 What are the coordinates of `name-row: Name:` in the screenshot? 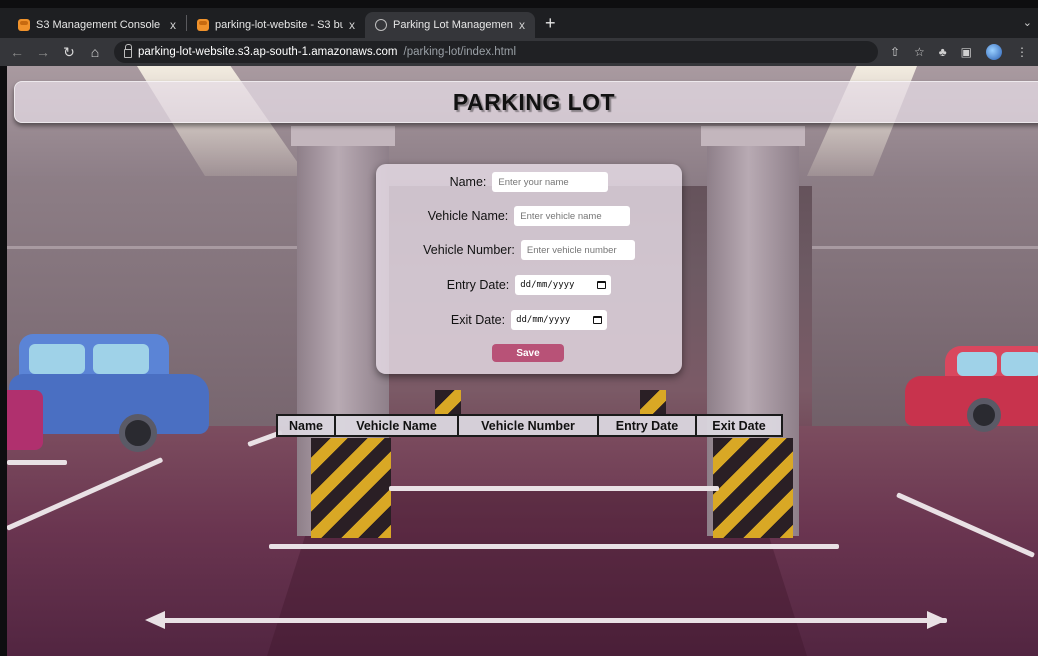 It's located at (529, 182).